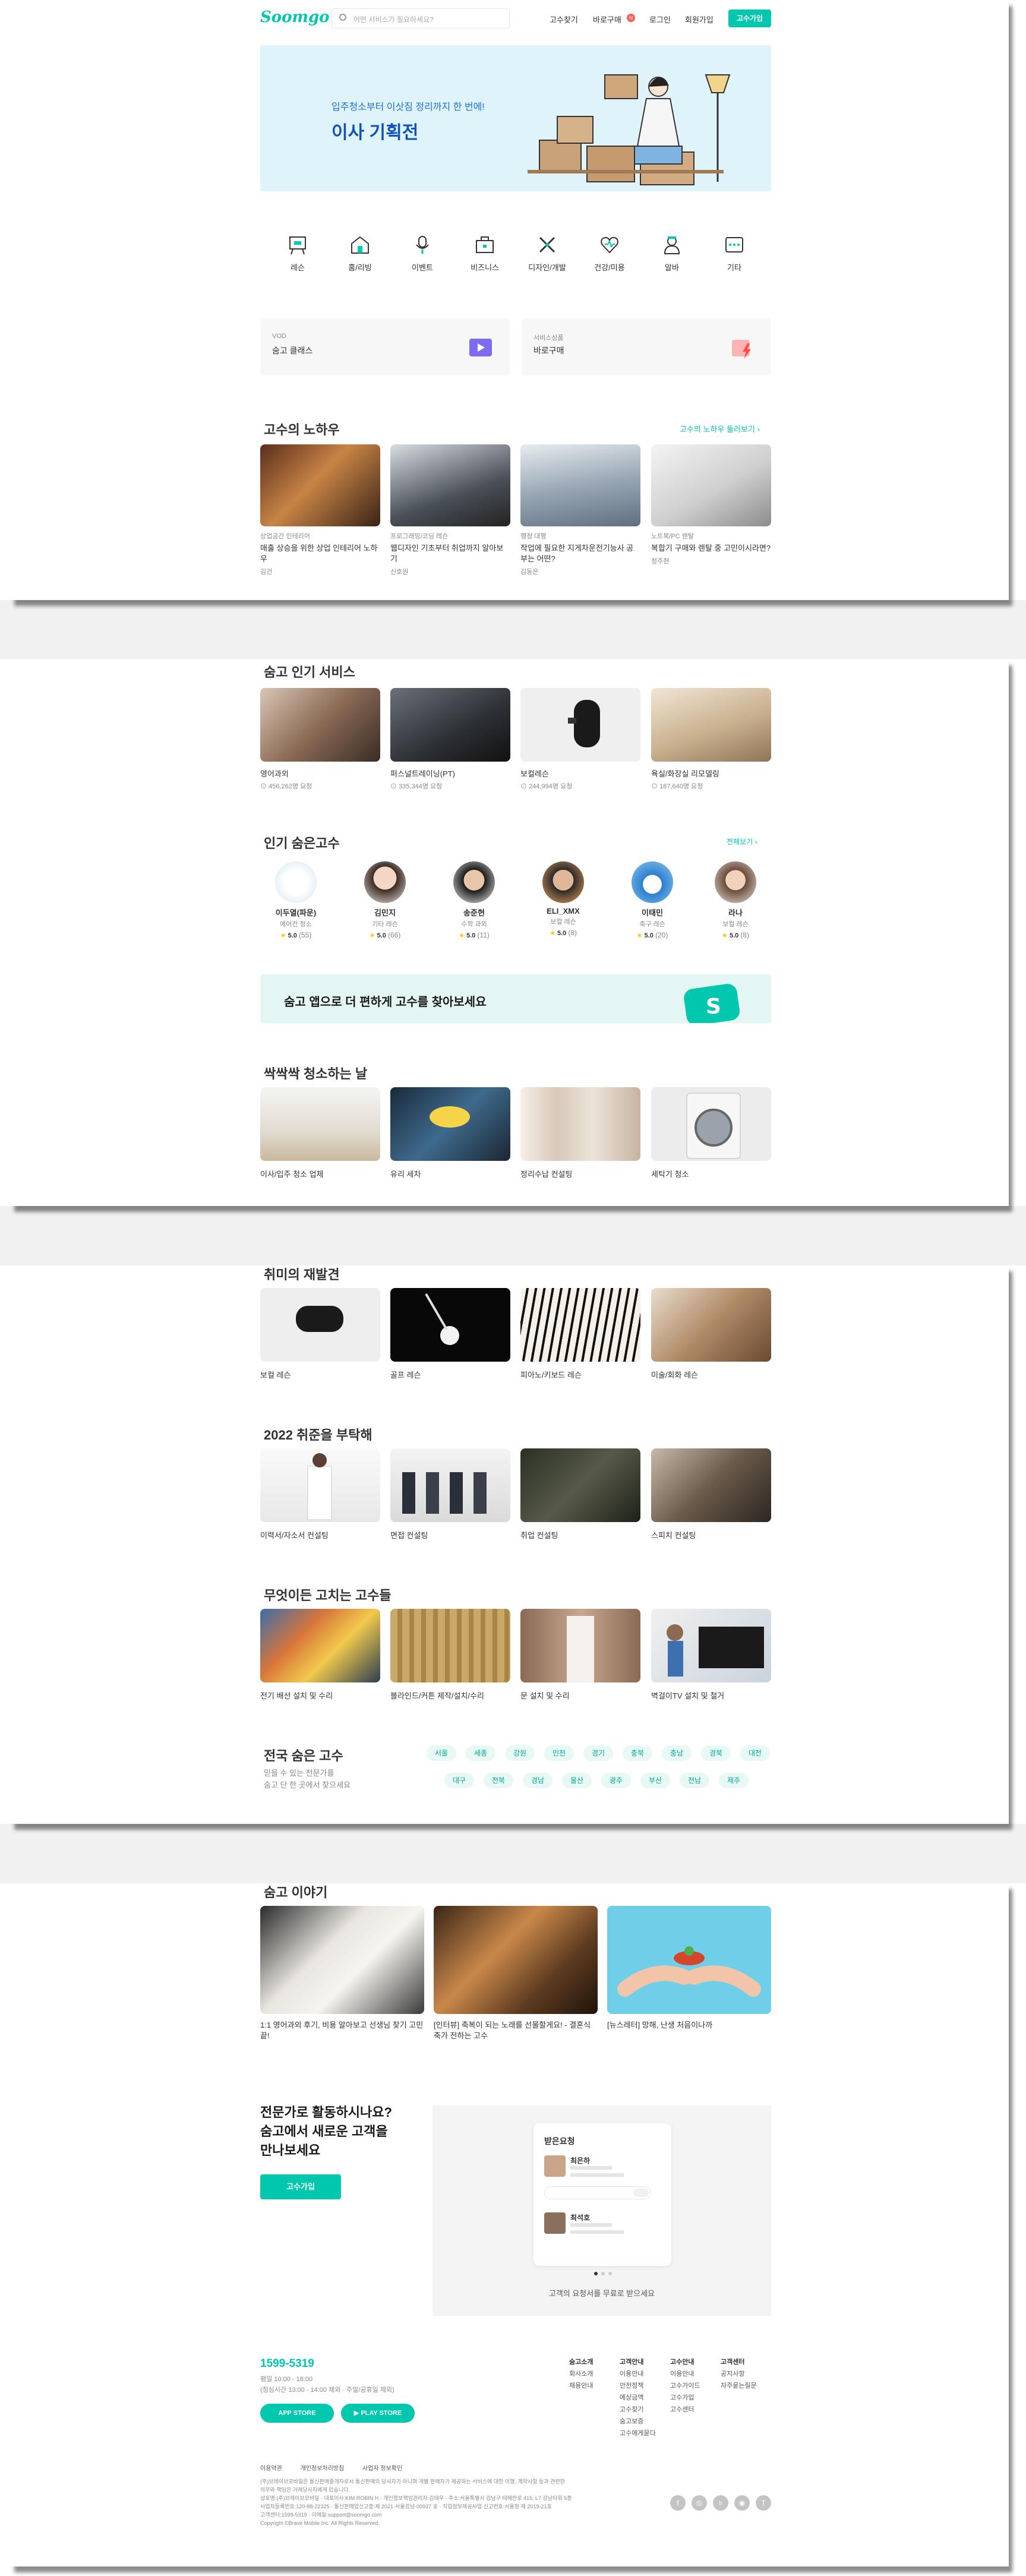  I want to click on region-chip: 충남, so click(677, 1753).